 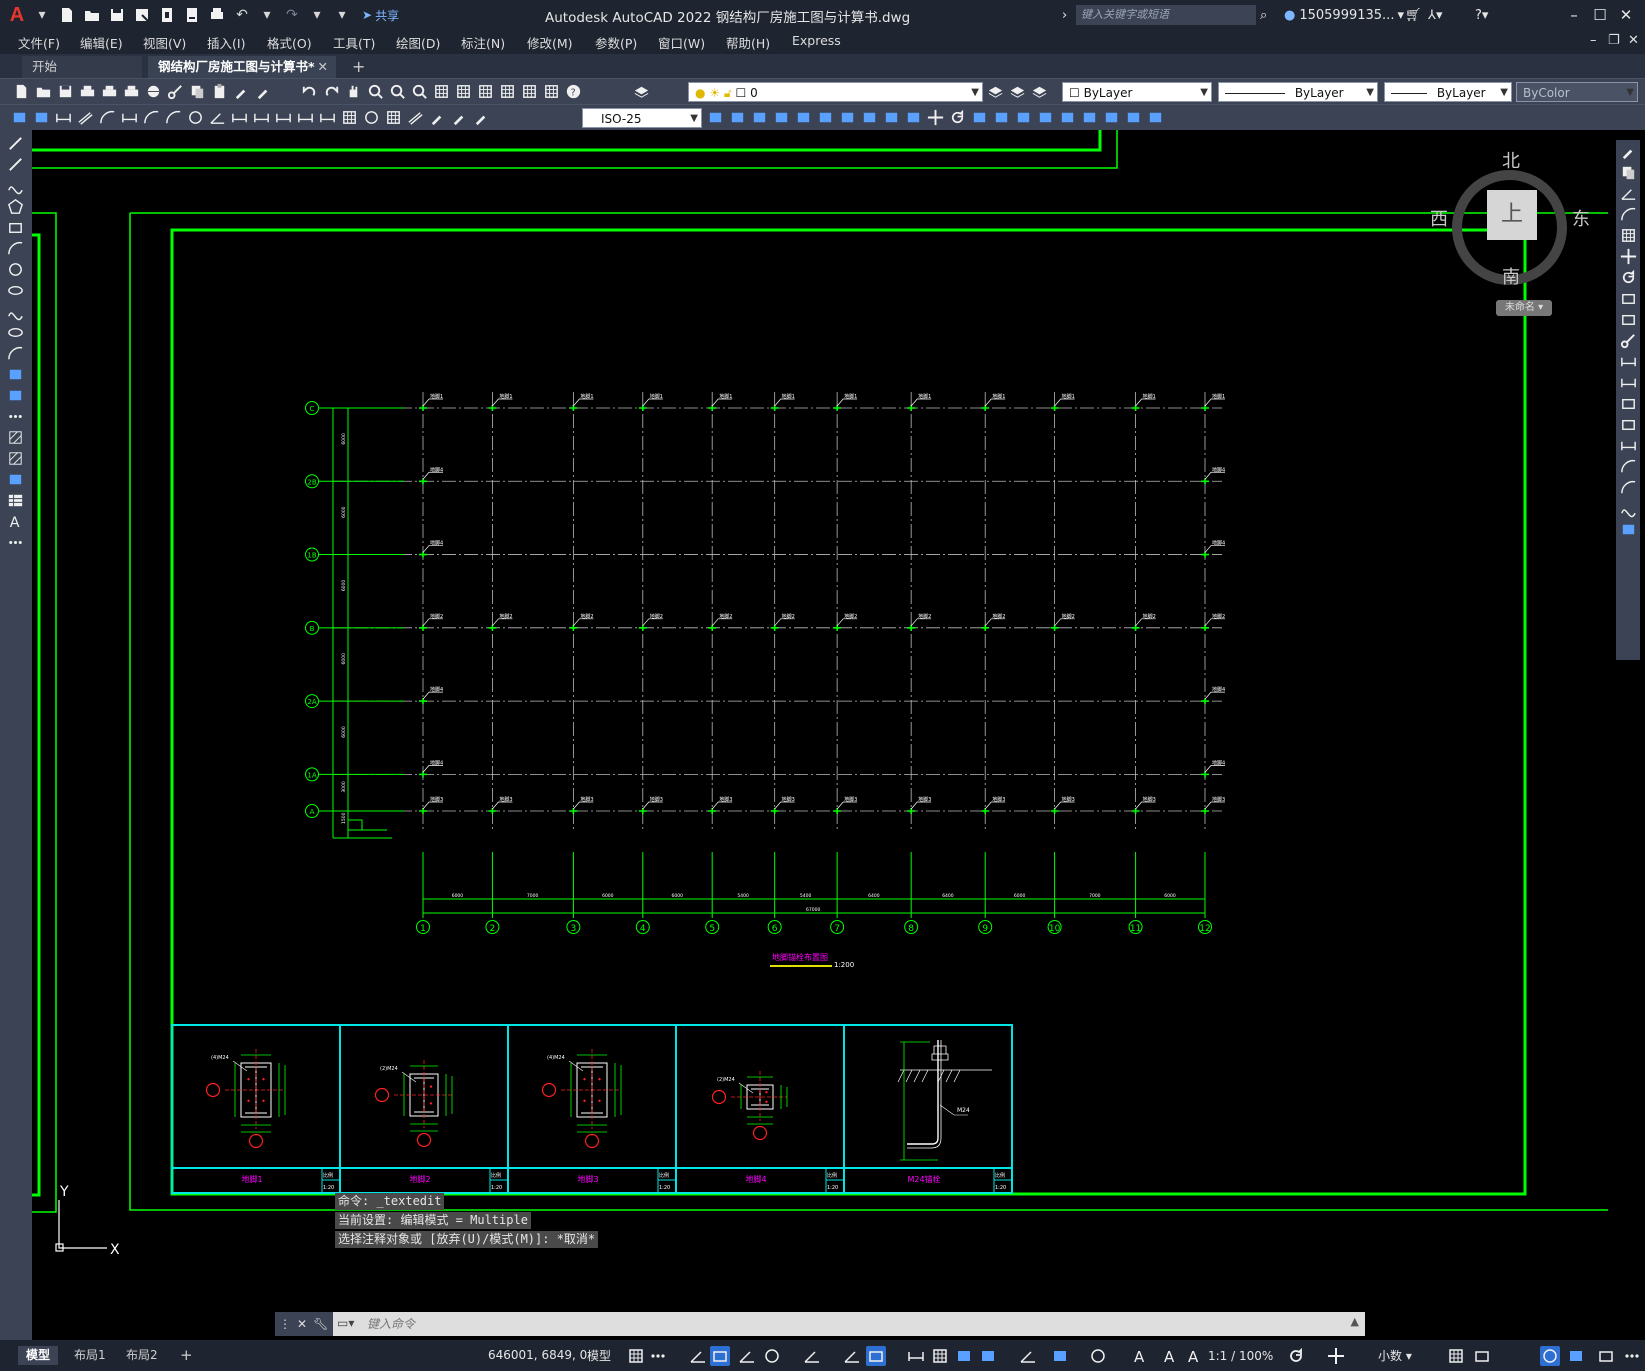 What do you see at coordinates (1628, 256) in the screenshot?
I see `move-icon` at bounding box center [1628, 256].